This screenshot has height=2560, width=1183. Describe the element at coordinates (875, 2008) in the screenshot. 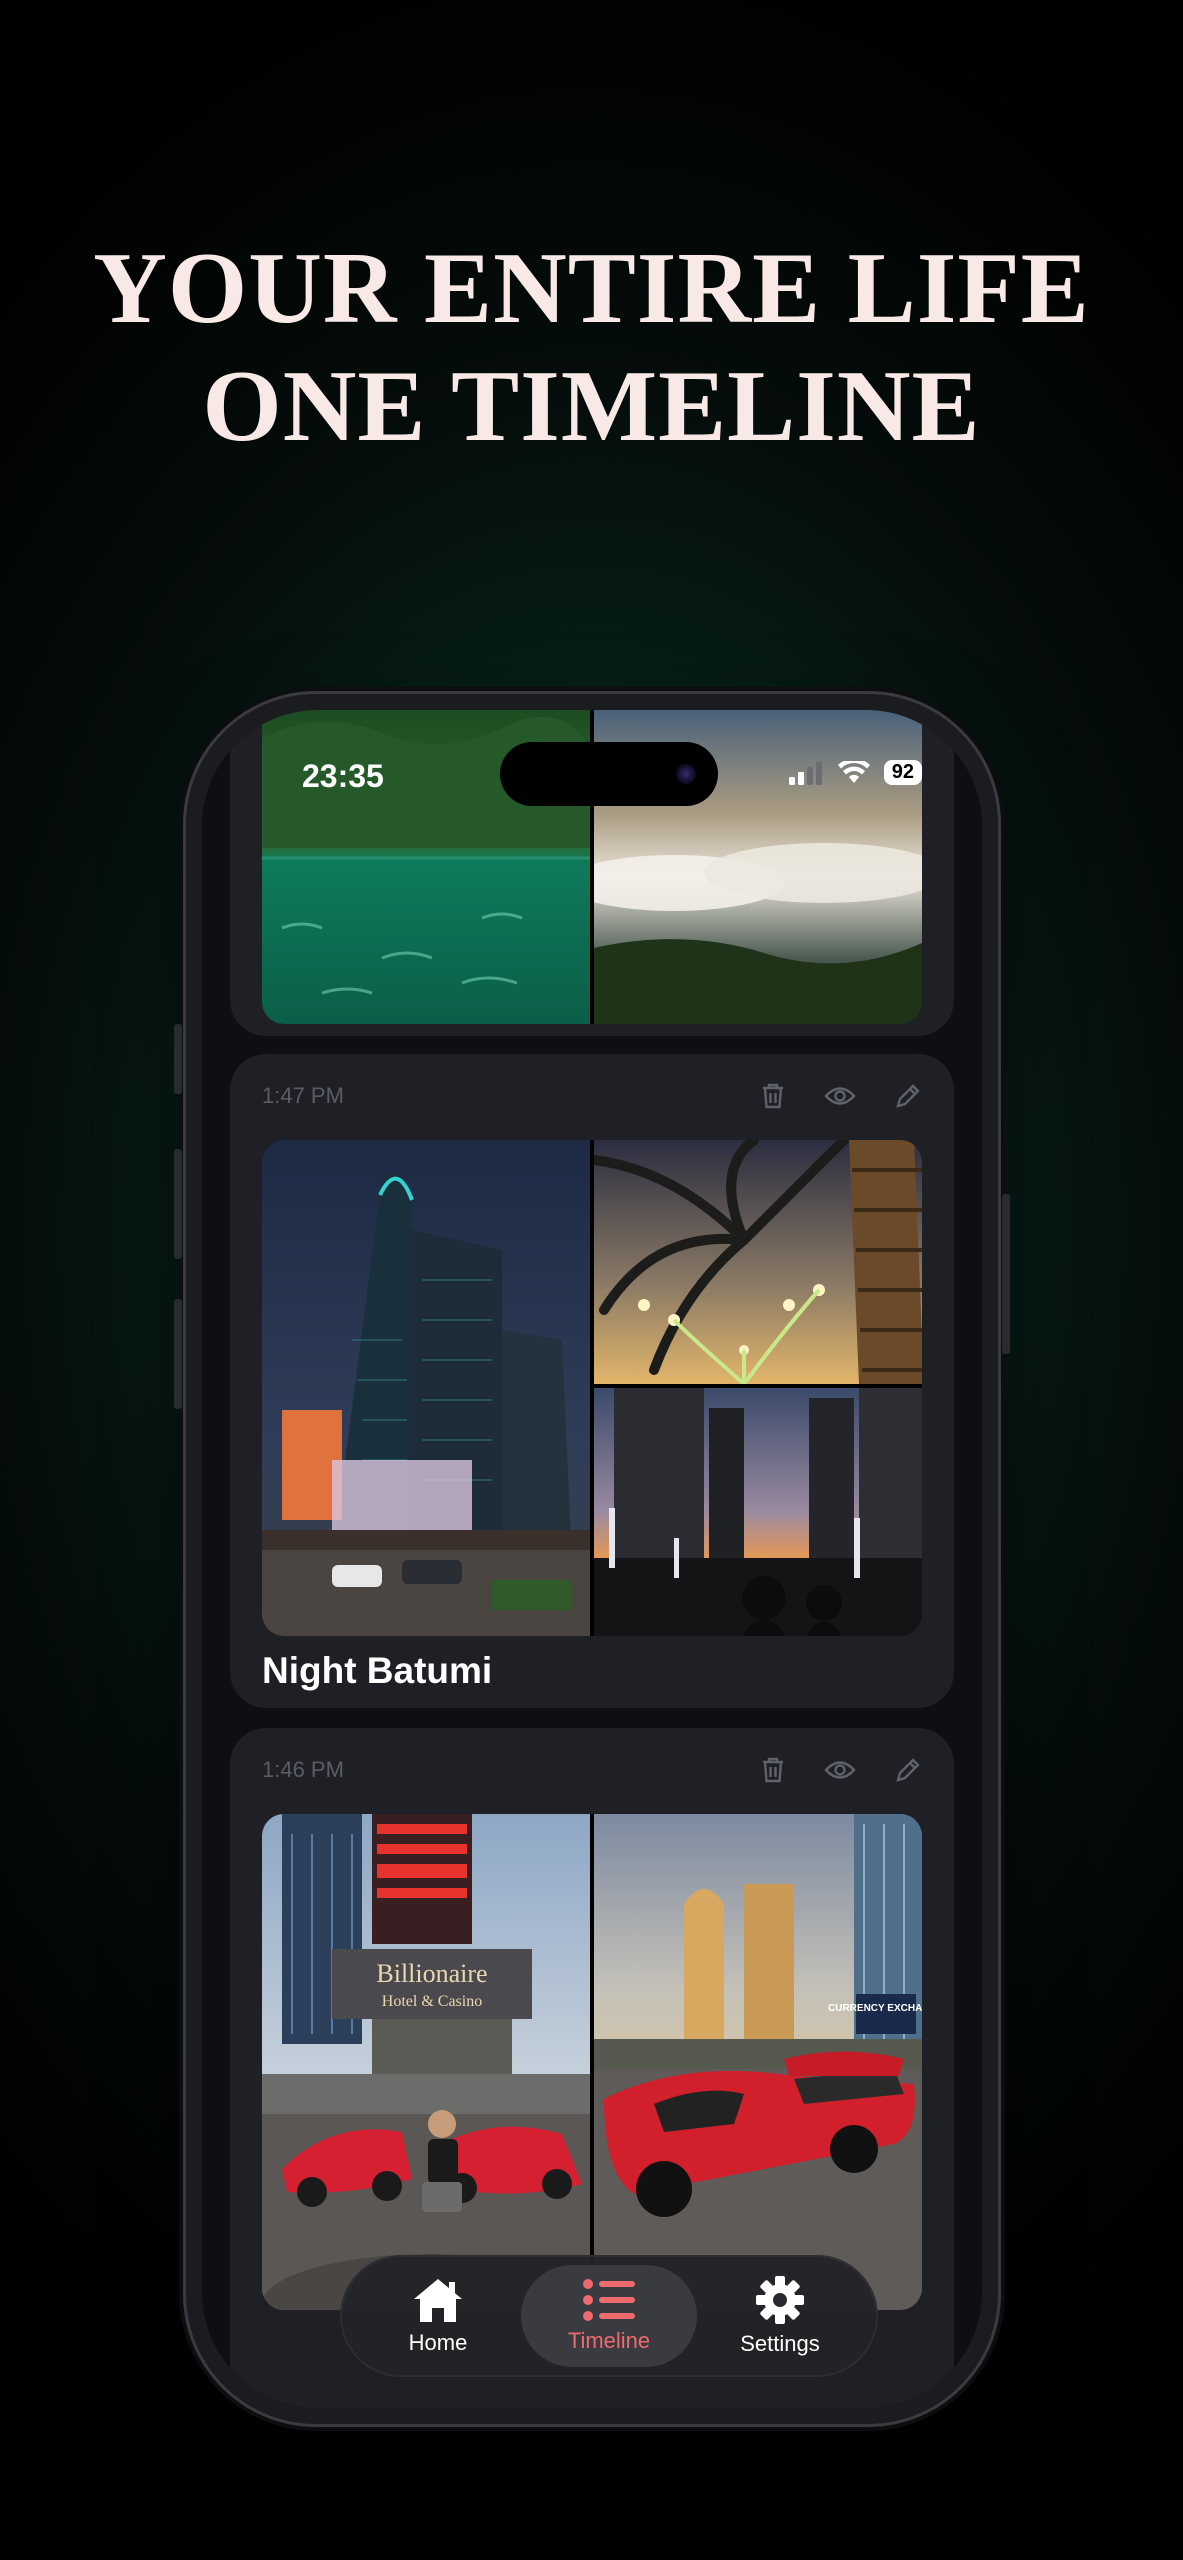

I see `currency-sign-text: CURRENCY EXCHANGE` at that location.